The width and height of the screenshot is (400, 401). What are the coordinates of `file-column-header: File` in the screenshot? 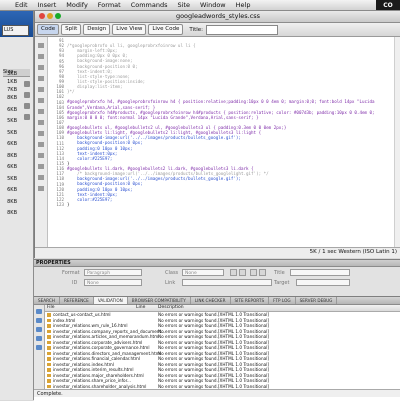 It's located at (51, 308).